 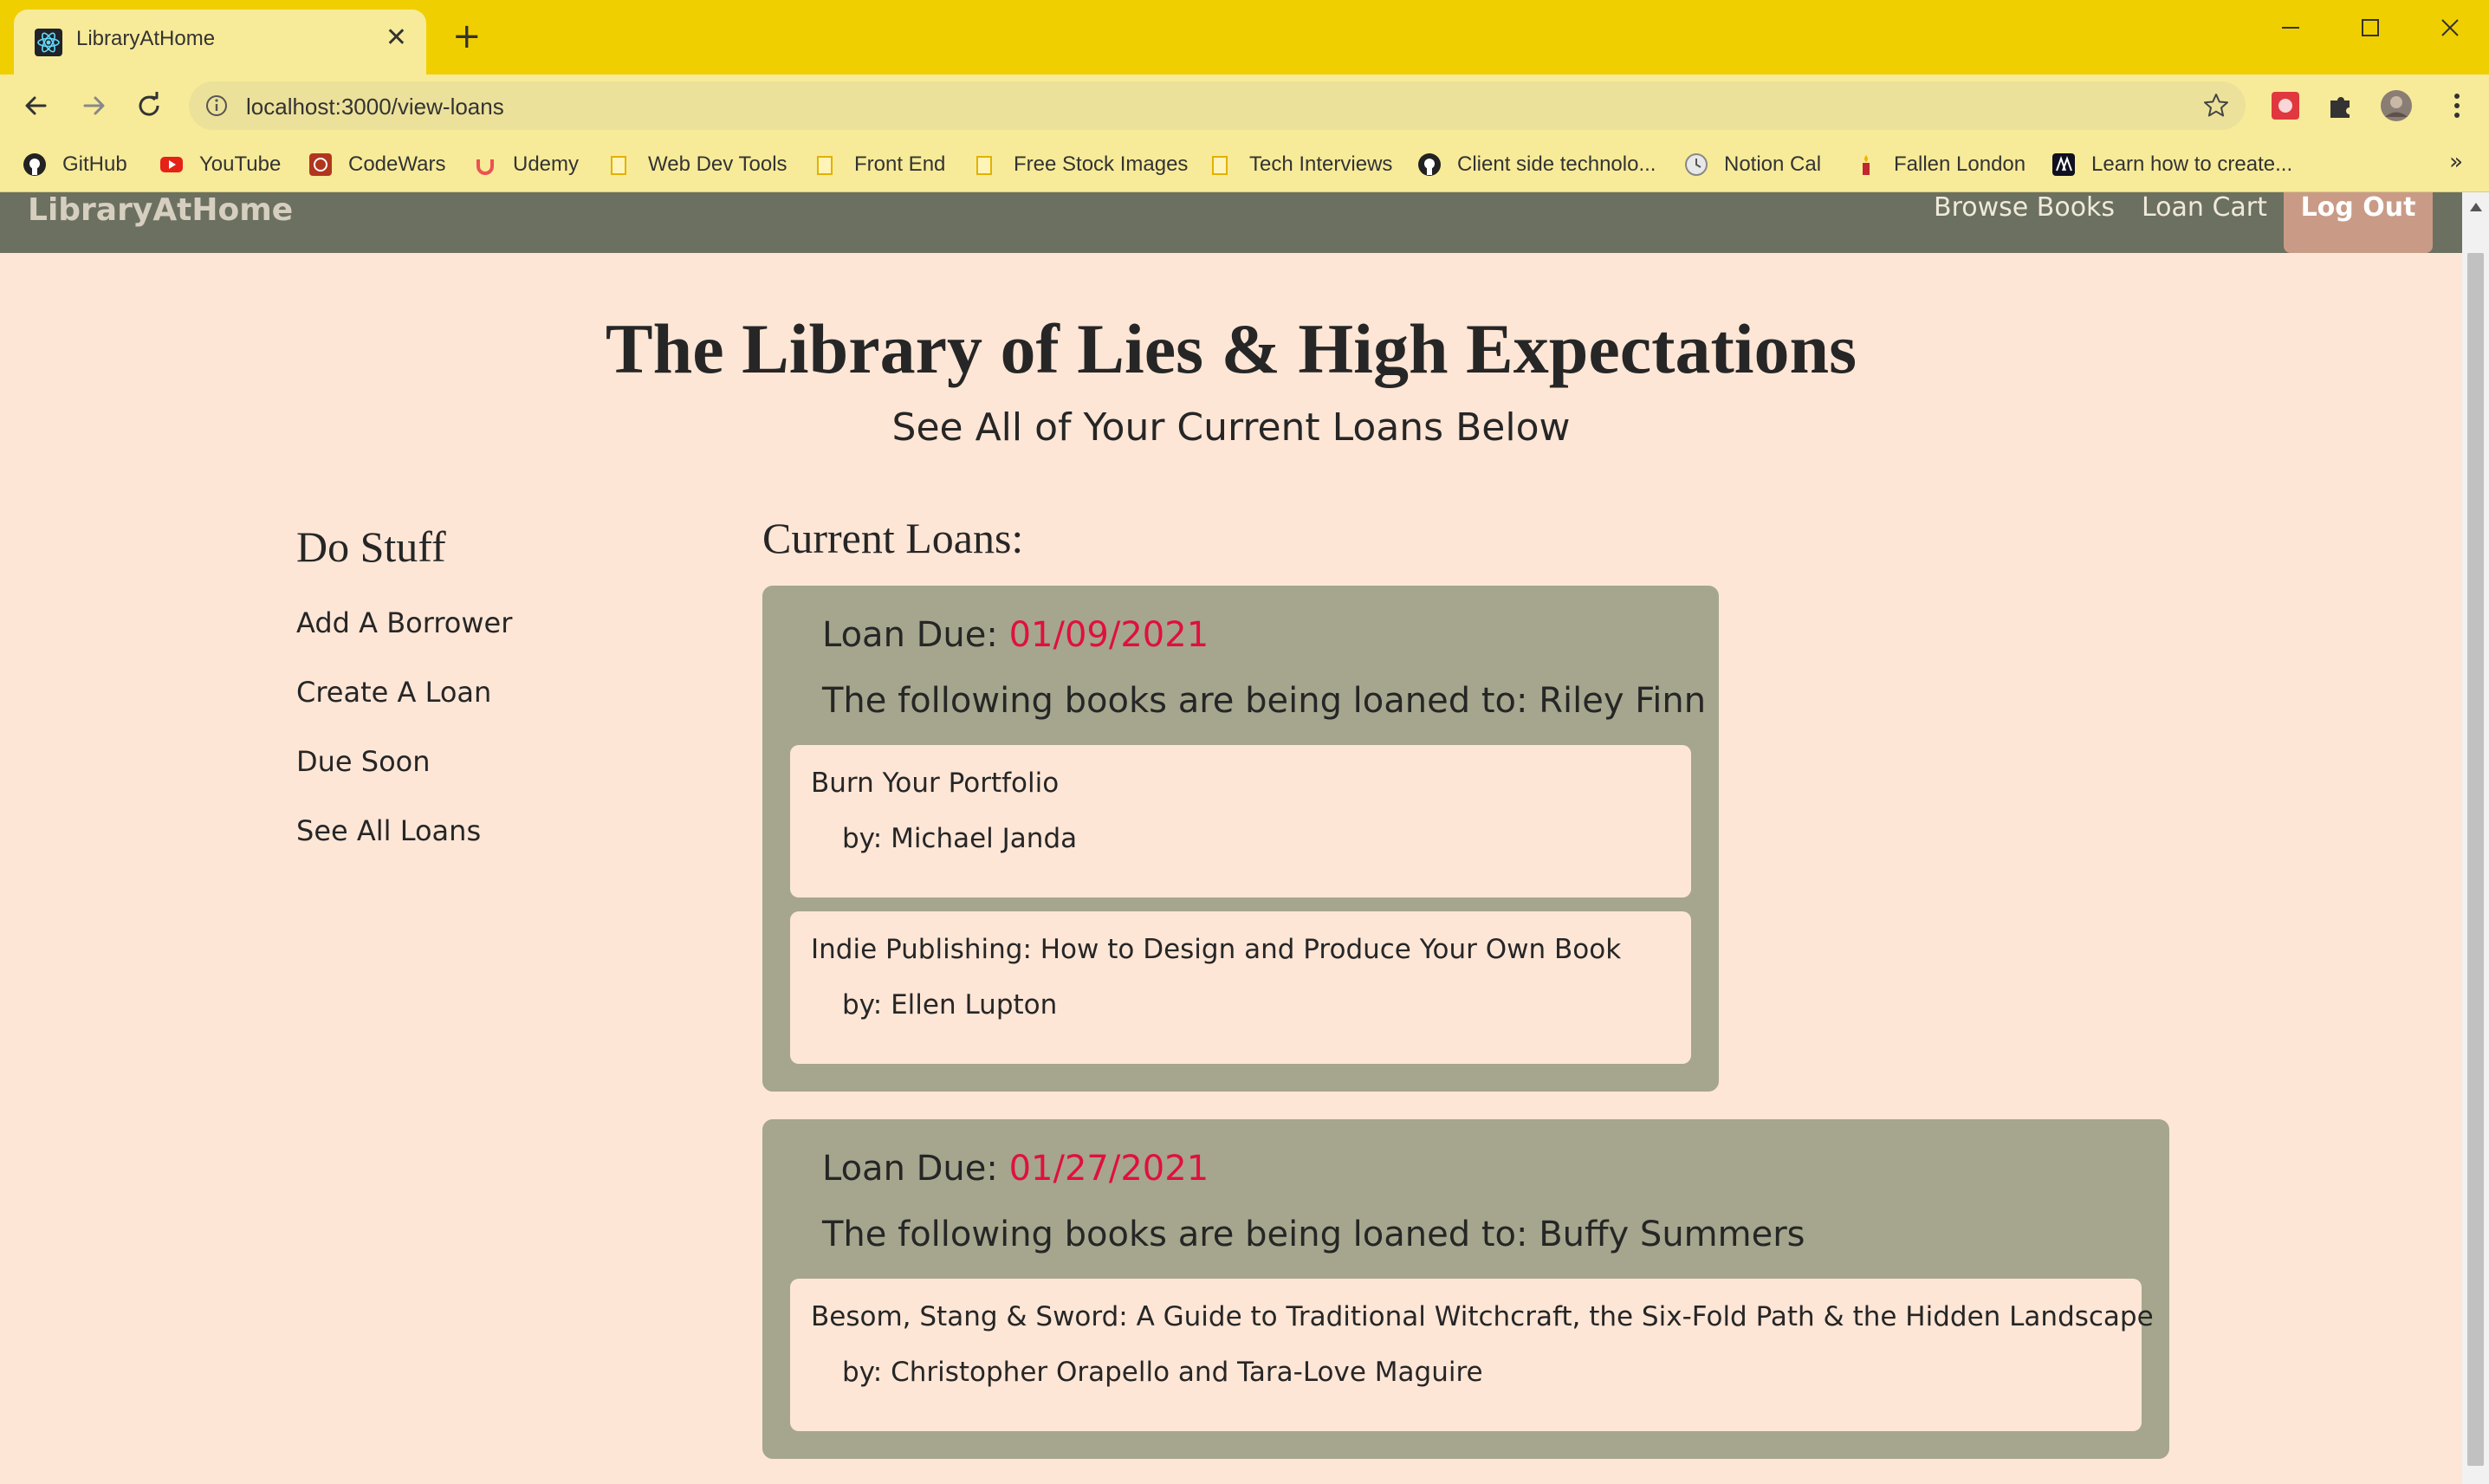 I want to click on bookmark-label: Web Dev Tools, so click(x=718, y=164).